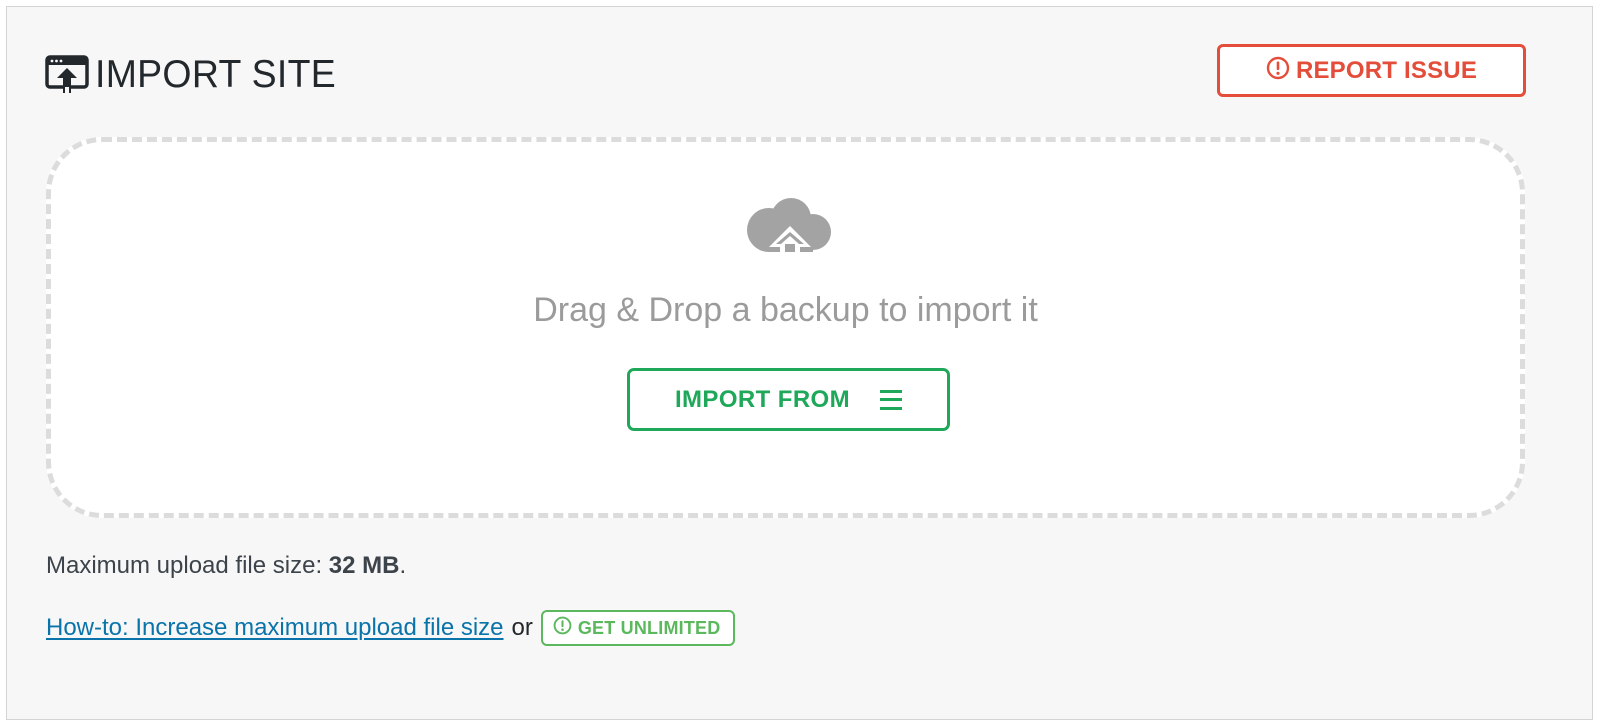  I want to click on report-issue-button: REPORT ISSUE, so click(1371, 70).